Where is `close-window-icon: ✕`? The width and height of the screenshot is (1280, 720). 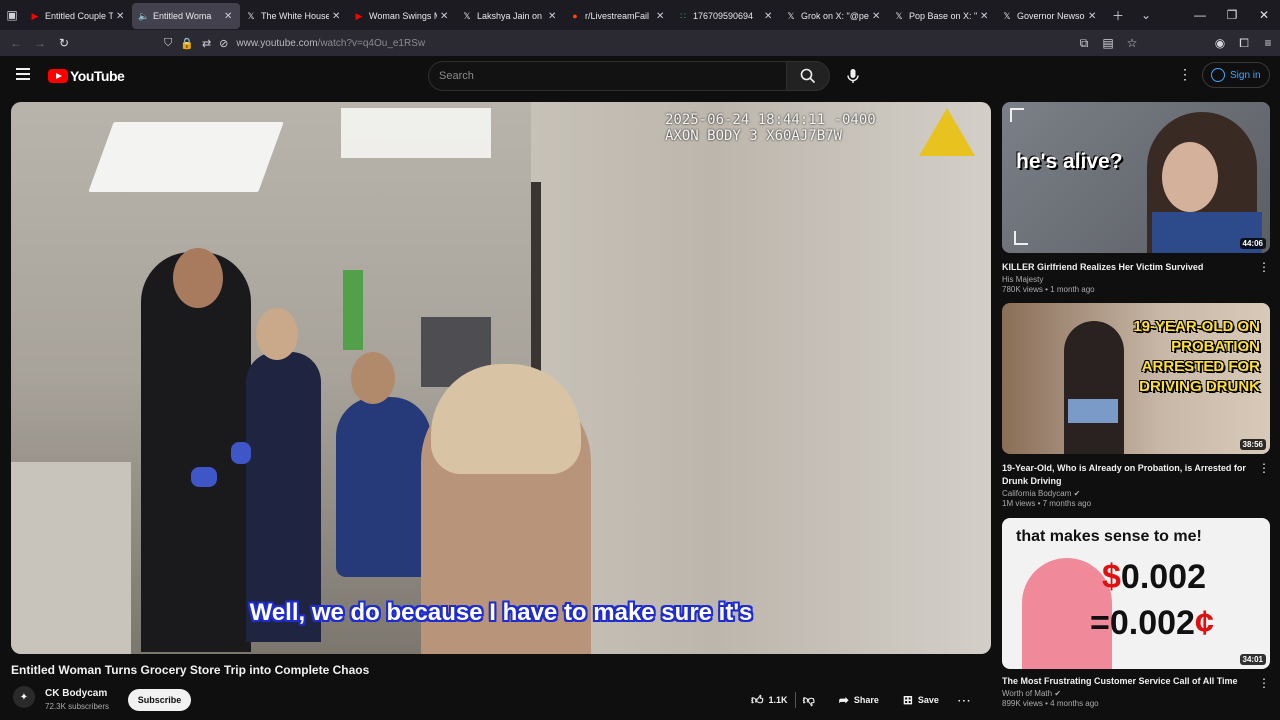
close-window-icon: ✕ is located at coordinates (1264, 15).